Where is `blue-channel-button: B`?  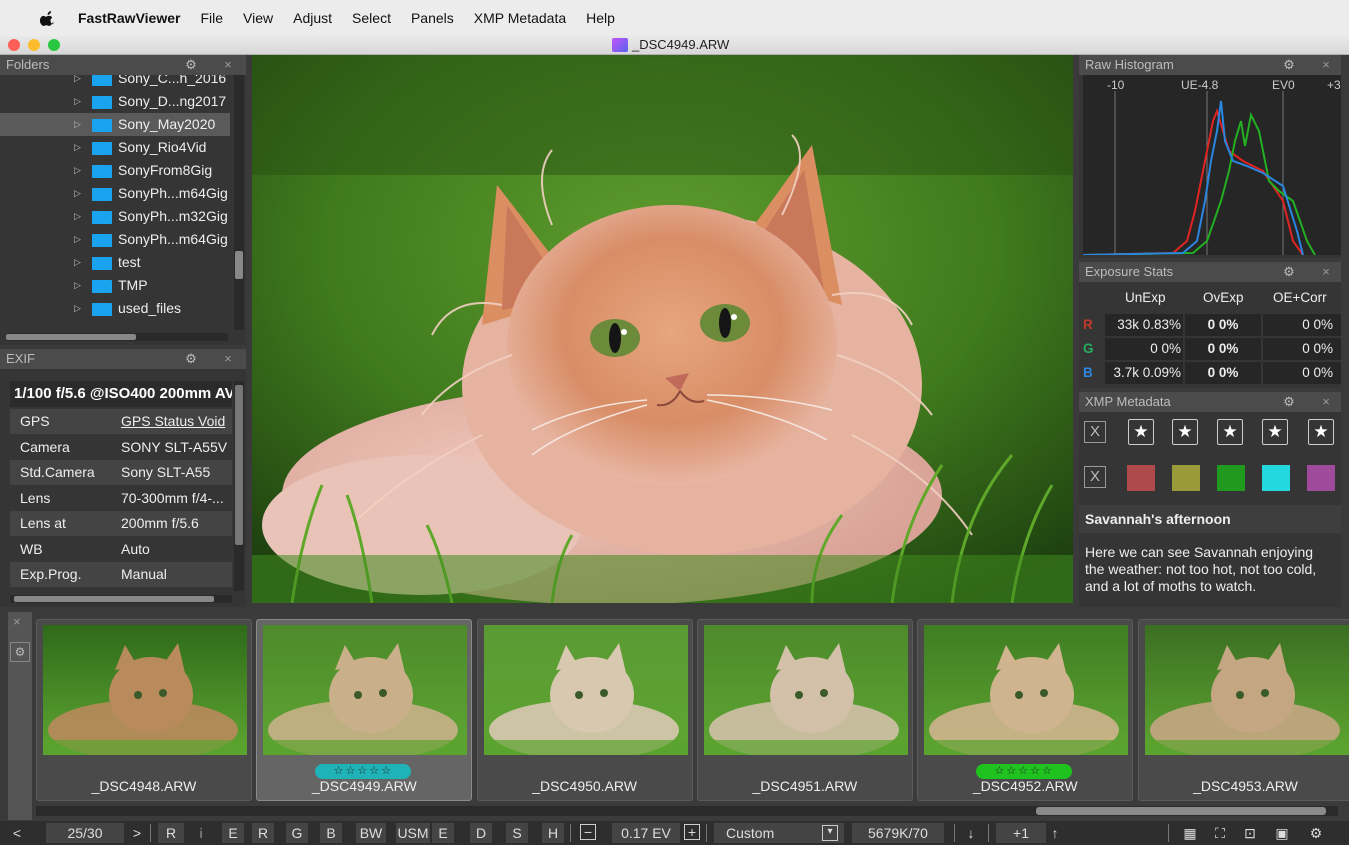
blue-channel-button: B is located at coordinates (331, 833).